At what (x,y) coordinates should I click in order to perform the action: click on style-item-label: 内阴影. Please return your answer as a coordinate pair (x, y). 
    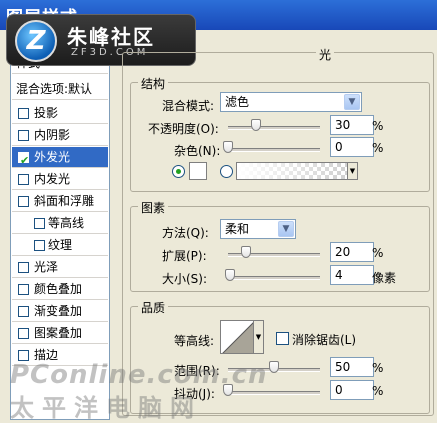
    Looking at the image, I should click on (52, 135).